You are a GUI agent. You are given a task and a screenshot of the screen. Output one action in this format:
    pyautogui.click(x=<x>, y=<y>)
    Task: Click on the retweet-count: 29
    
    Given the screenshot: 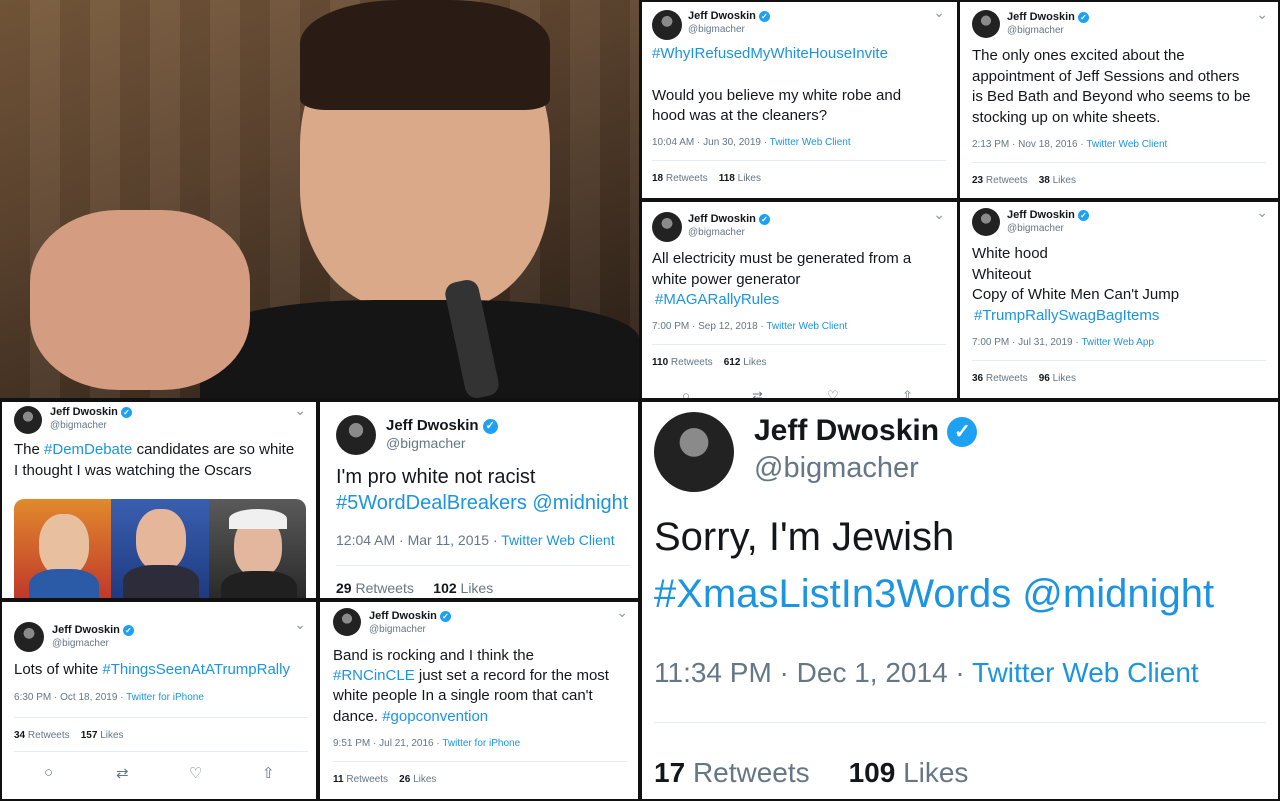 What is the action you would take?
    pyautogui.click(x=344, y=588)
    